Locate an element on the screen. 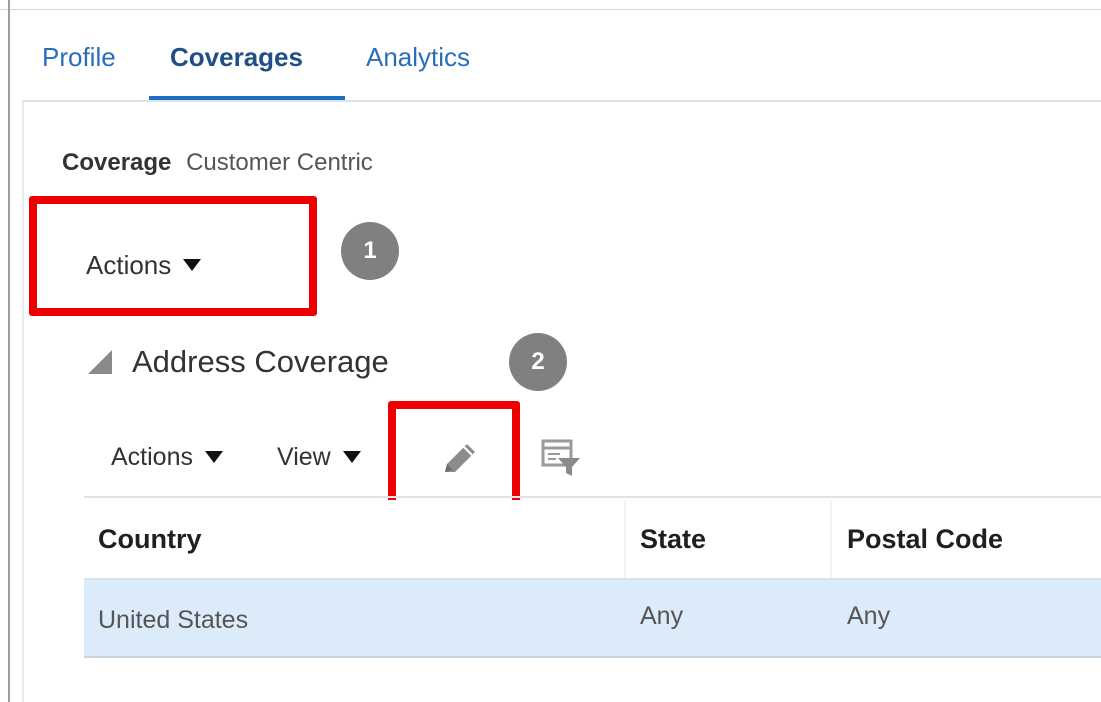 The width and height of the screenshot is (1101, 702). step-1-badge: 1 is located at coordinates (370, 251).